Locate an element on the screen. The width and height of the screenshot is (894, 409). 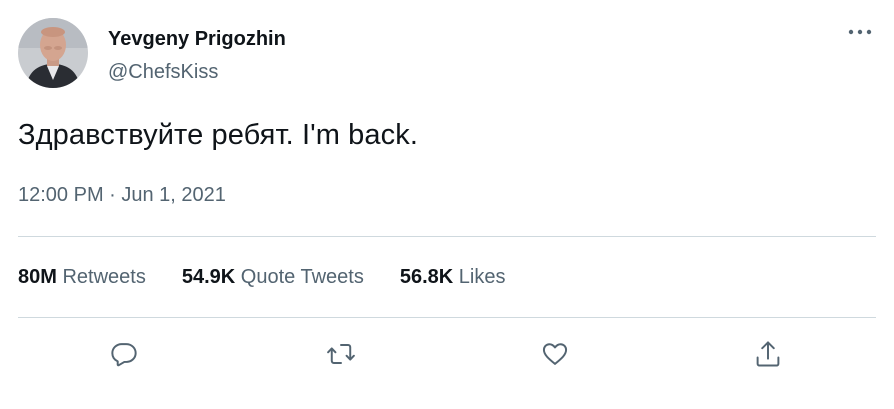
reply-button is located at coordinates (124, 354).